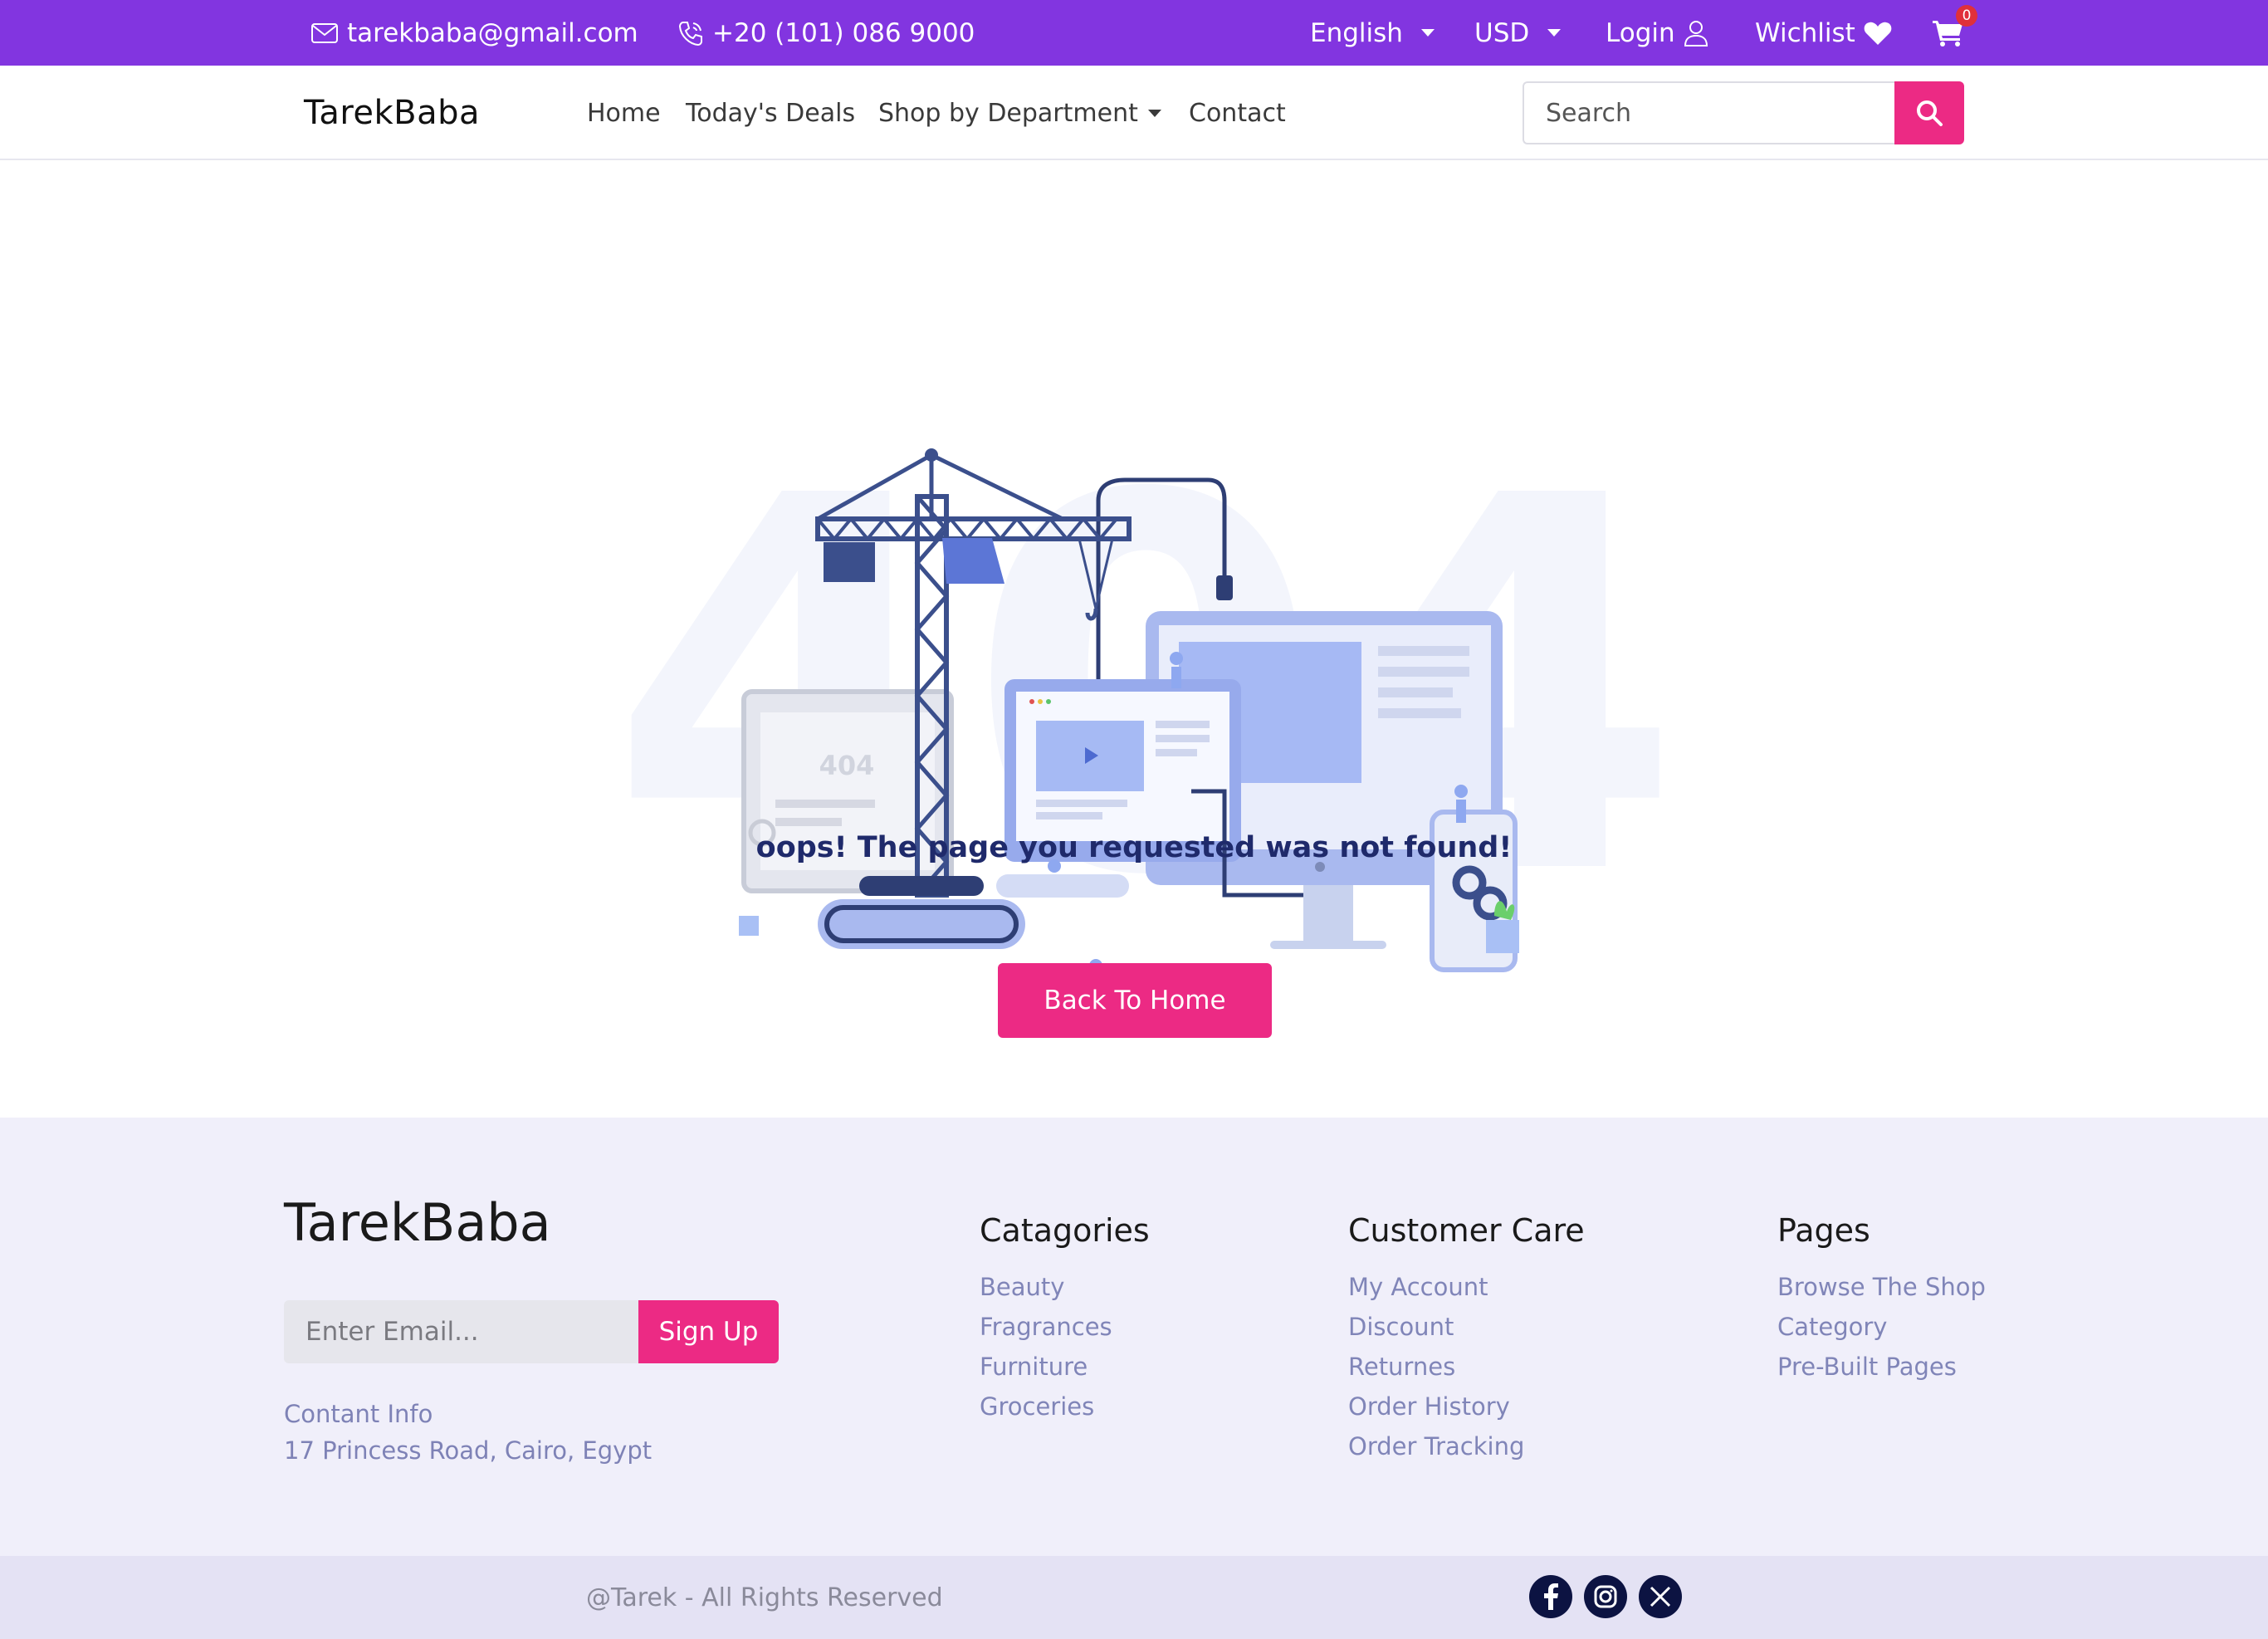 The height and width of the screenshot is (1639, 2268). Describe the element at coordinates (1065, 1287) in the screenshot. I see `footer-link-beauty: Beauty` at that location.